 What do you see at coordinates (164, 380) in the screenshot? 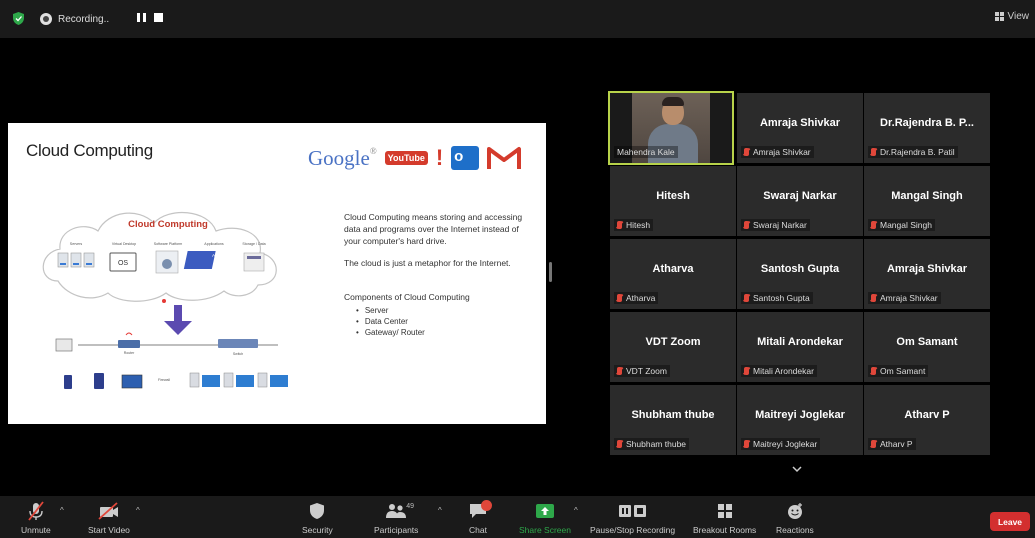
I see `svg-text: Firewall` at bounding box center [164, 380].